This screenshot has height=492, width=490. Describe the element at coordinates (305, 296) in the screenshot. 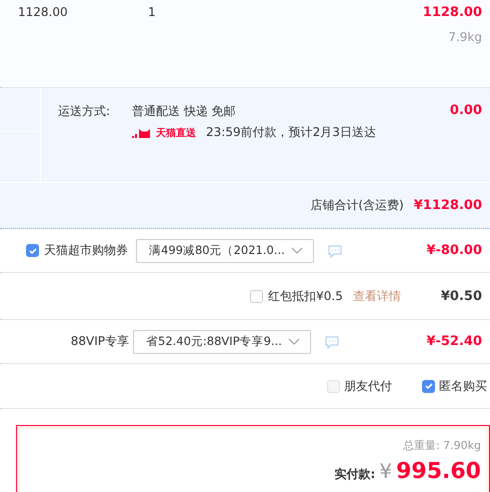

I see `discount-label: 红包抵扣¥0.5` at that location.